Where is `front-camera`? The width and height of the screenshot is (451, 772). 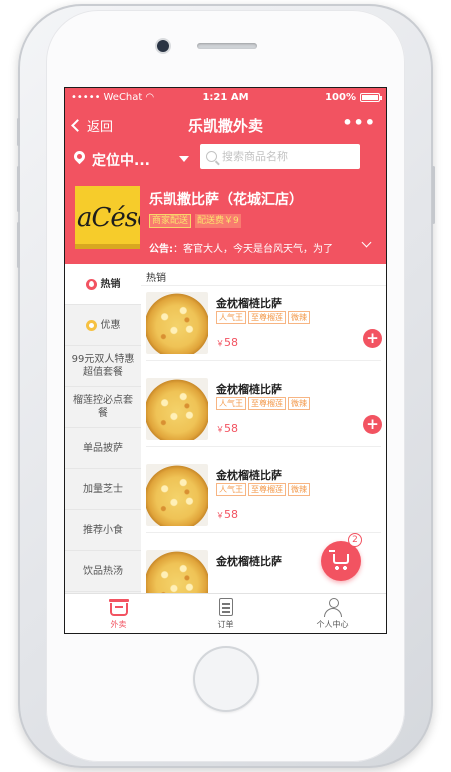 front-camera is located at coordinates (163, 46).